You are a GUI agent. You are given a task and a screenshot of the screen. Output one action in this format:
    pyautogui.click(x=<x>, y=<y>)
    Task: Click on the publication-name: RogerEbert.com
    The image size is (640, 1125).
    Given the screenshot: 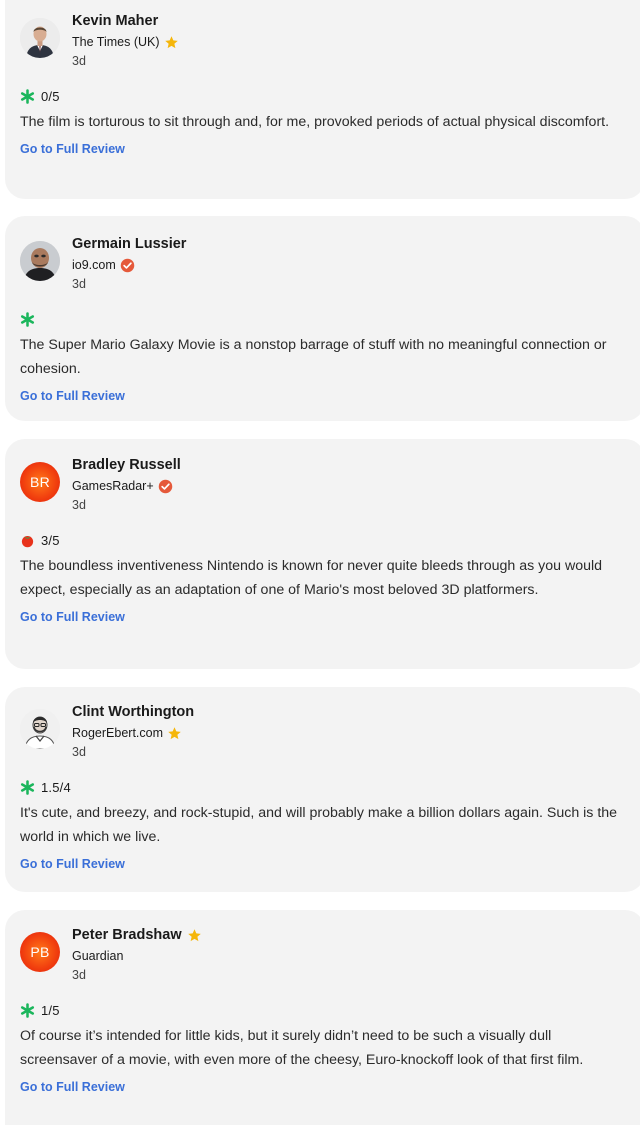 What is the action you would take?
    pyautogui.click(x=117, y=733)
    